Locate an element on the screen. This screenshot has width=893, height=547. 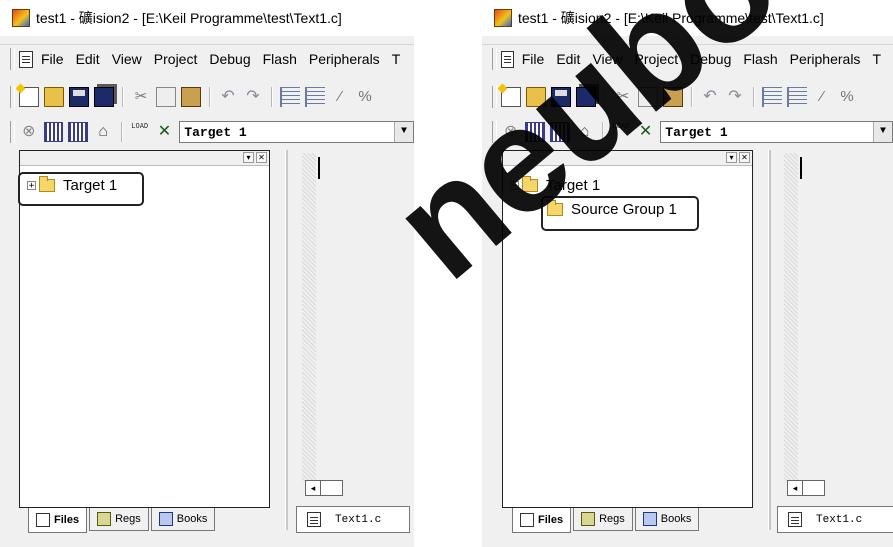
regs-icon is located at coordinates (104, 519).